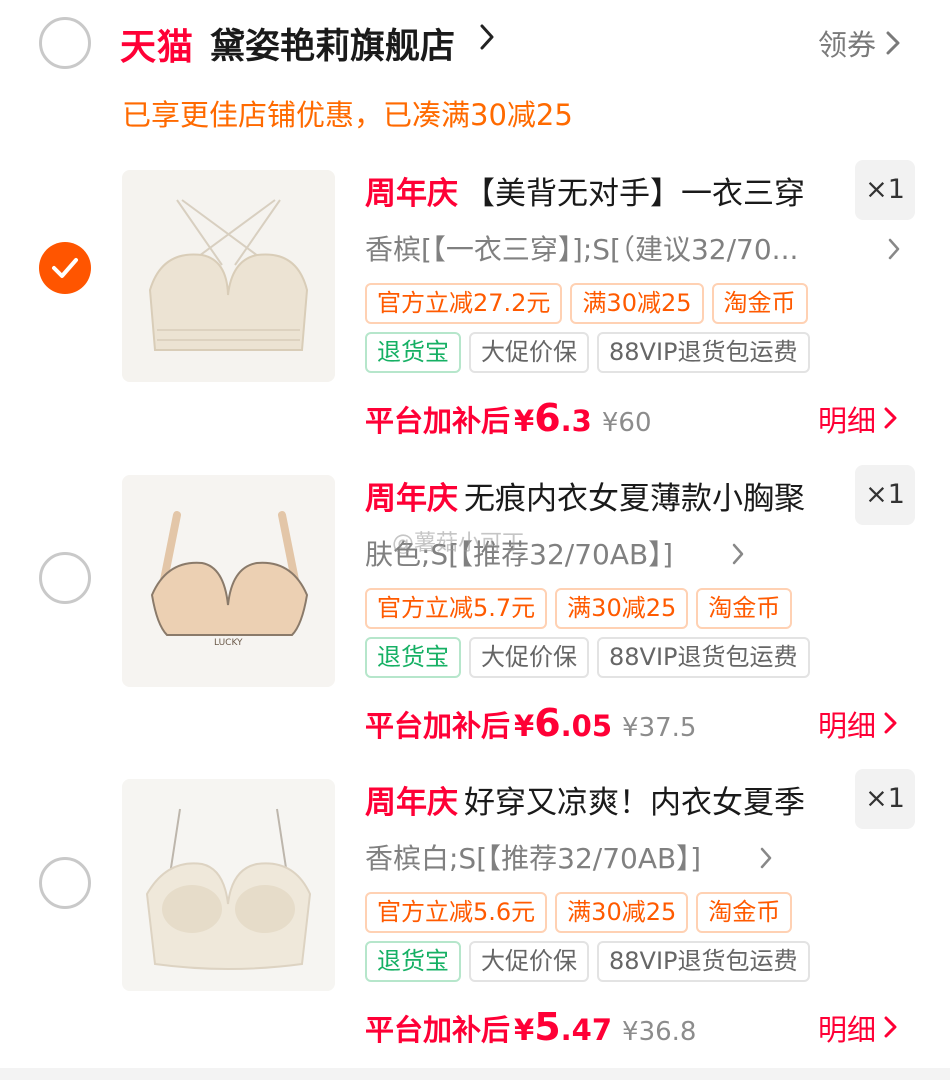 This screenshot has width=950, height=1080. Describe the element at coordinates (547, 1027) in the screenshot. I see `price-integer: 5` at that location.